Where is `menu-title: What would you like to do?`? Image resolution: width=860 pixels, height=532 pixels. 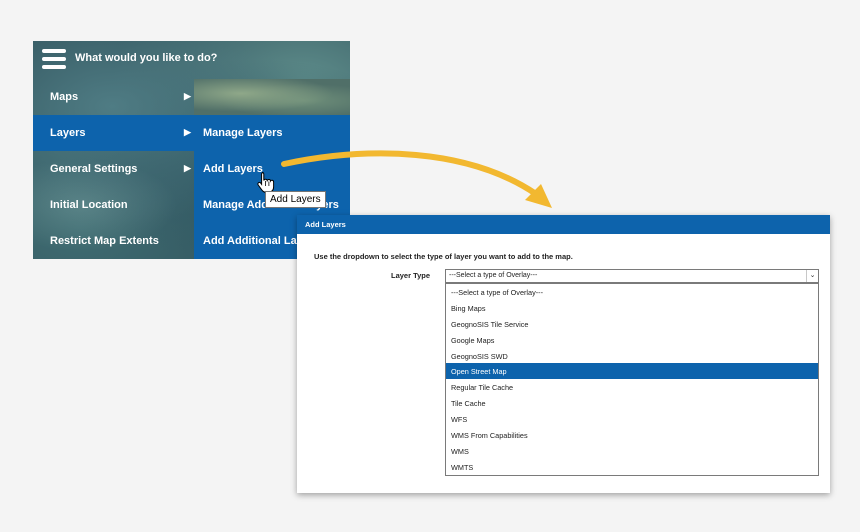 menu-title: What would you like to do? is located at coordinates (146, 58).